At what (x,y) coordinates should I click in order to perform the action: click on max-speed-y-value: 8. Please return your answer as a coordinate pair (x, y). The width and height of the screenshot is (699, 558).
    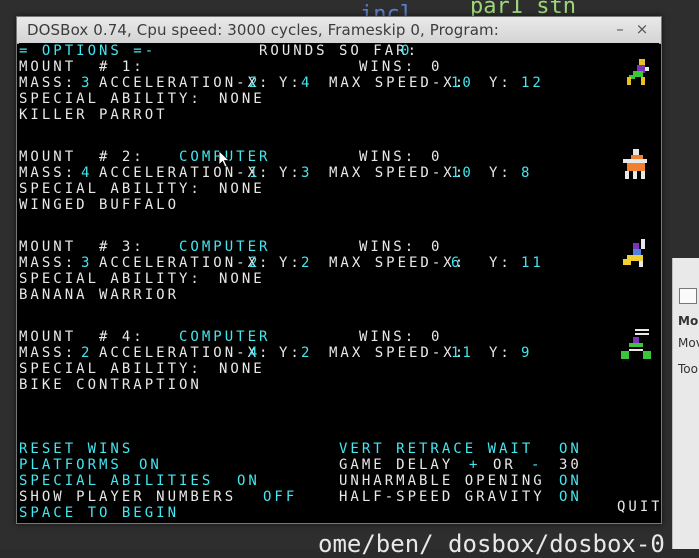
    Looking at the image, I should click on (527, 173).